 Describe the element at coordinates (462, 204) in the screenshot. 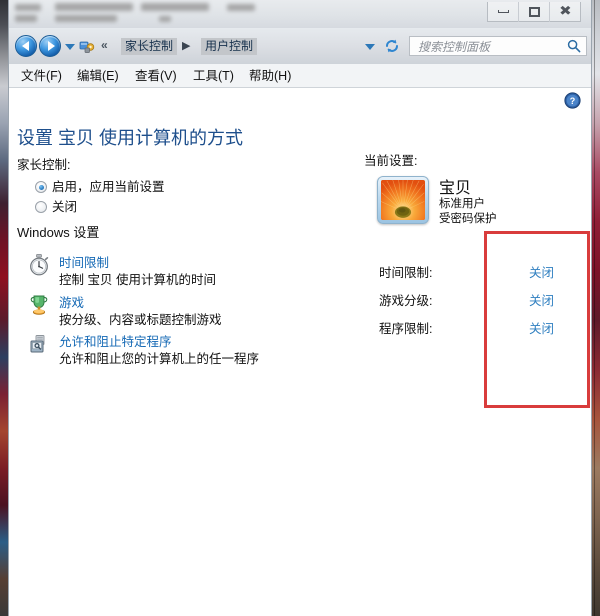

I see `user-account-type: 标准用户` at that location.